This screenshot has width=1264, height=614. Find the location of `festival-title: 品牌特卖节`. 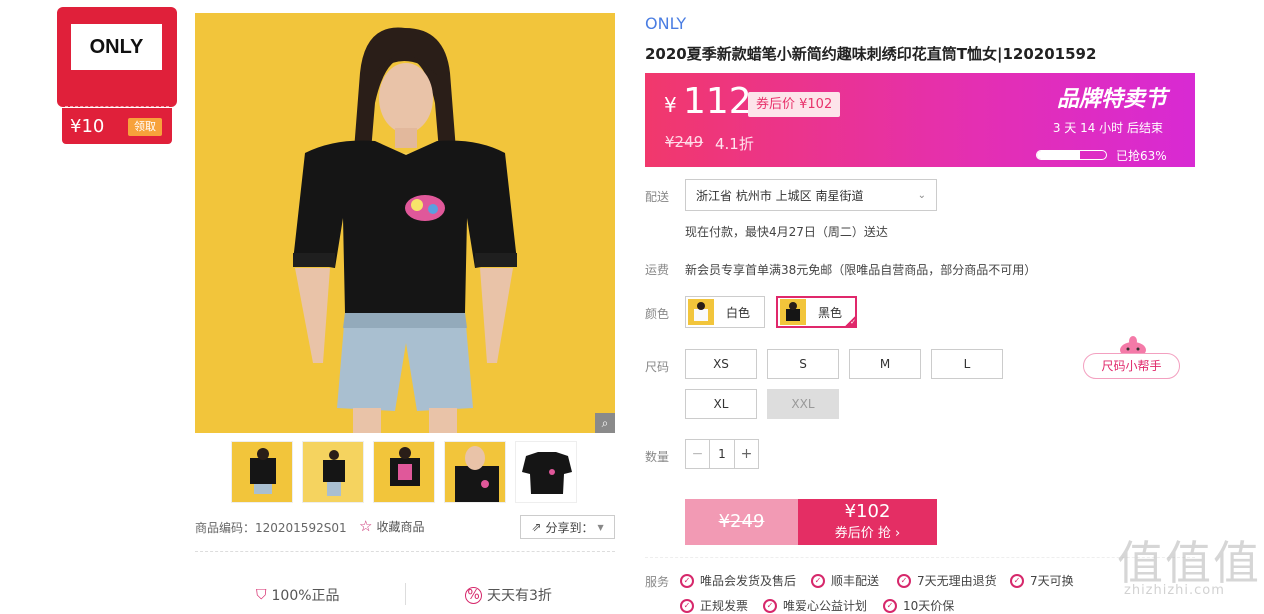

festival-title: 品牌特卖节 is located at coordinates (1111, 99).